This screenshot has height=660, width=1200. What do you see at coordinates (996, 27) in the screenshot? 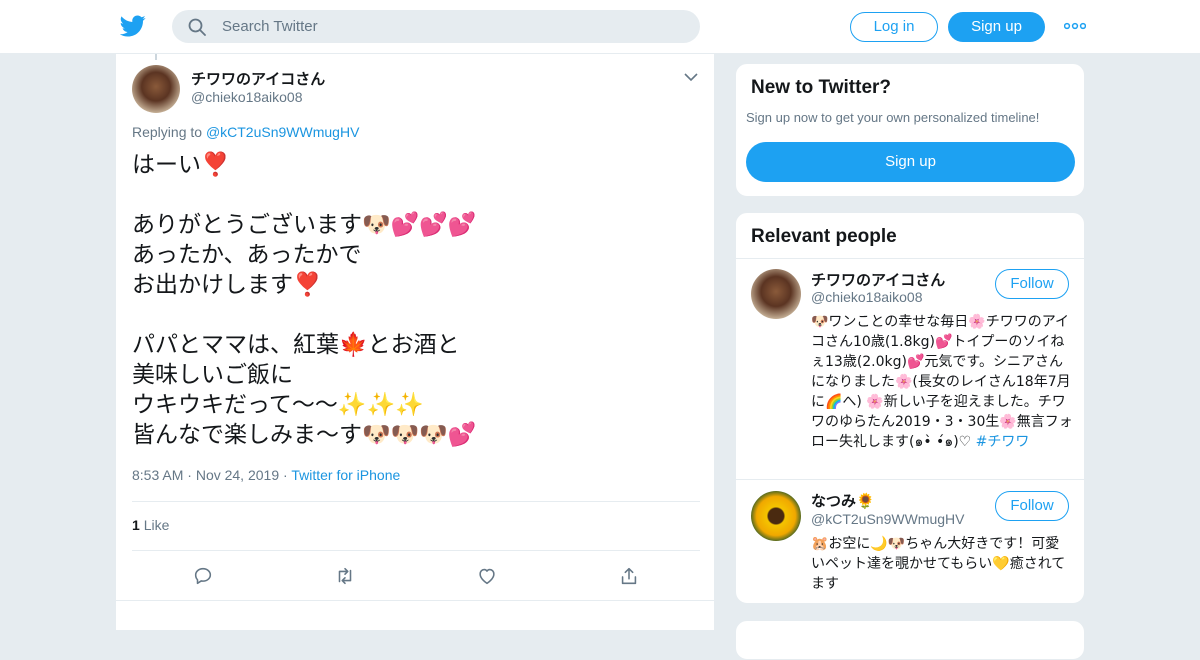
I see `signup-button: Sign up` at bounding box center [996, 27].